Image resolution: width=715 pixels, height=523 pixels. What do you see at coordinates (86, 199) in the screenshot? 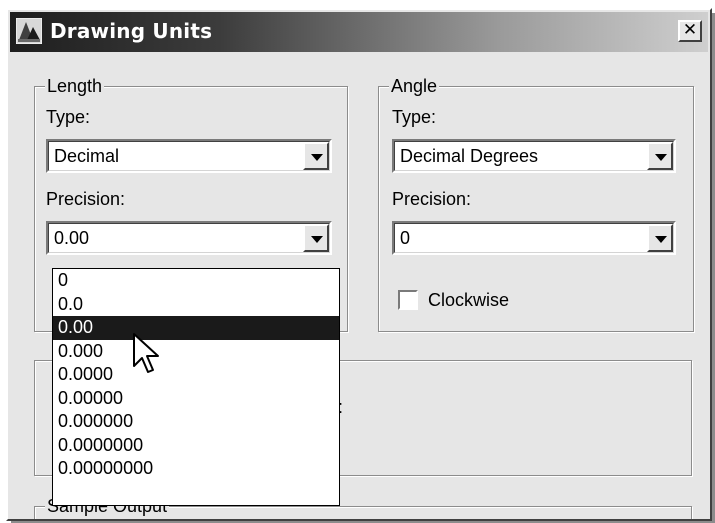
I see `length-precision-label: Precision:` at bounding box center [86, 199].